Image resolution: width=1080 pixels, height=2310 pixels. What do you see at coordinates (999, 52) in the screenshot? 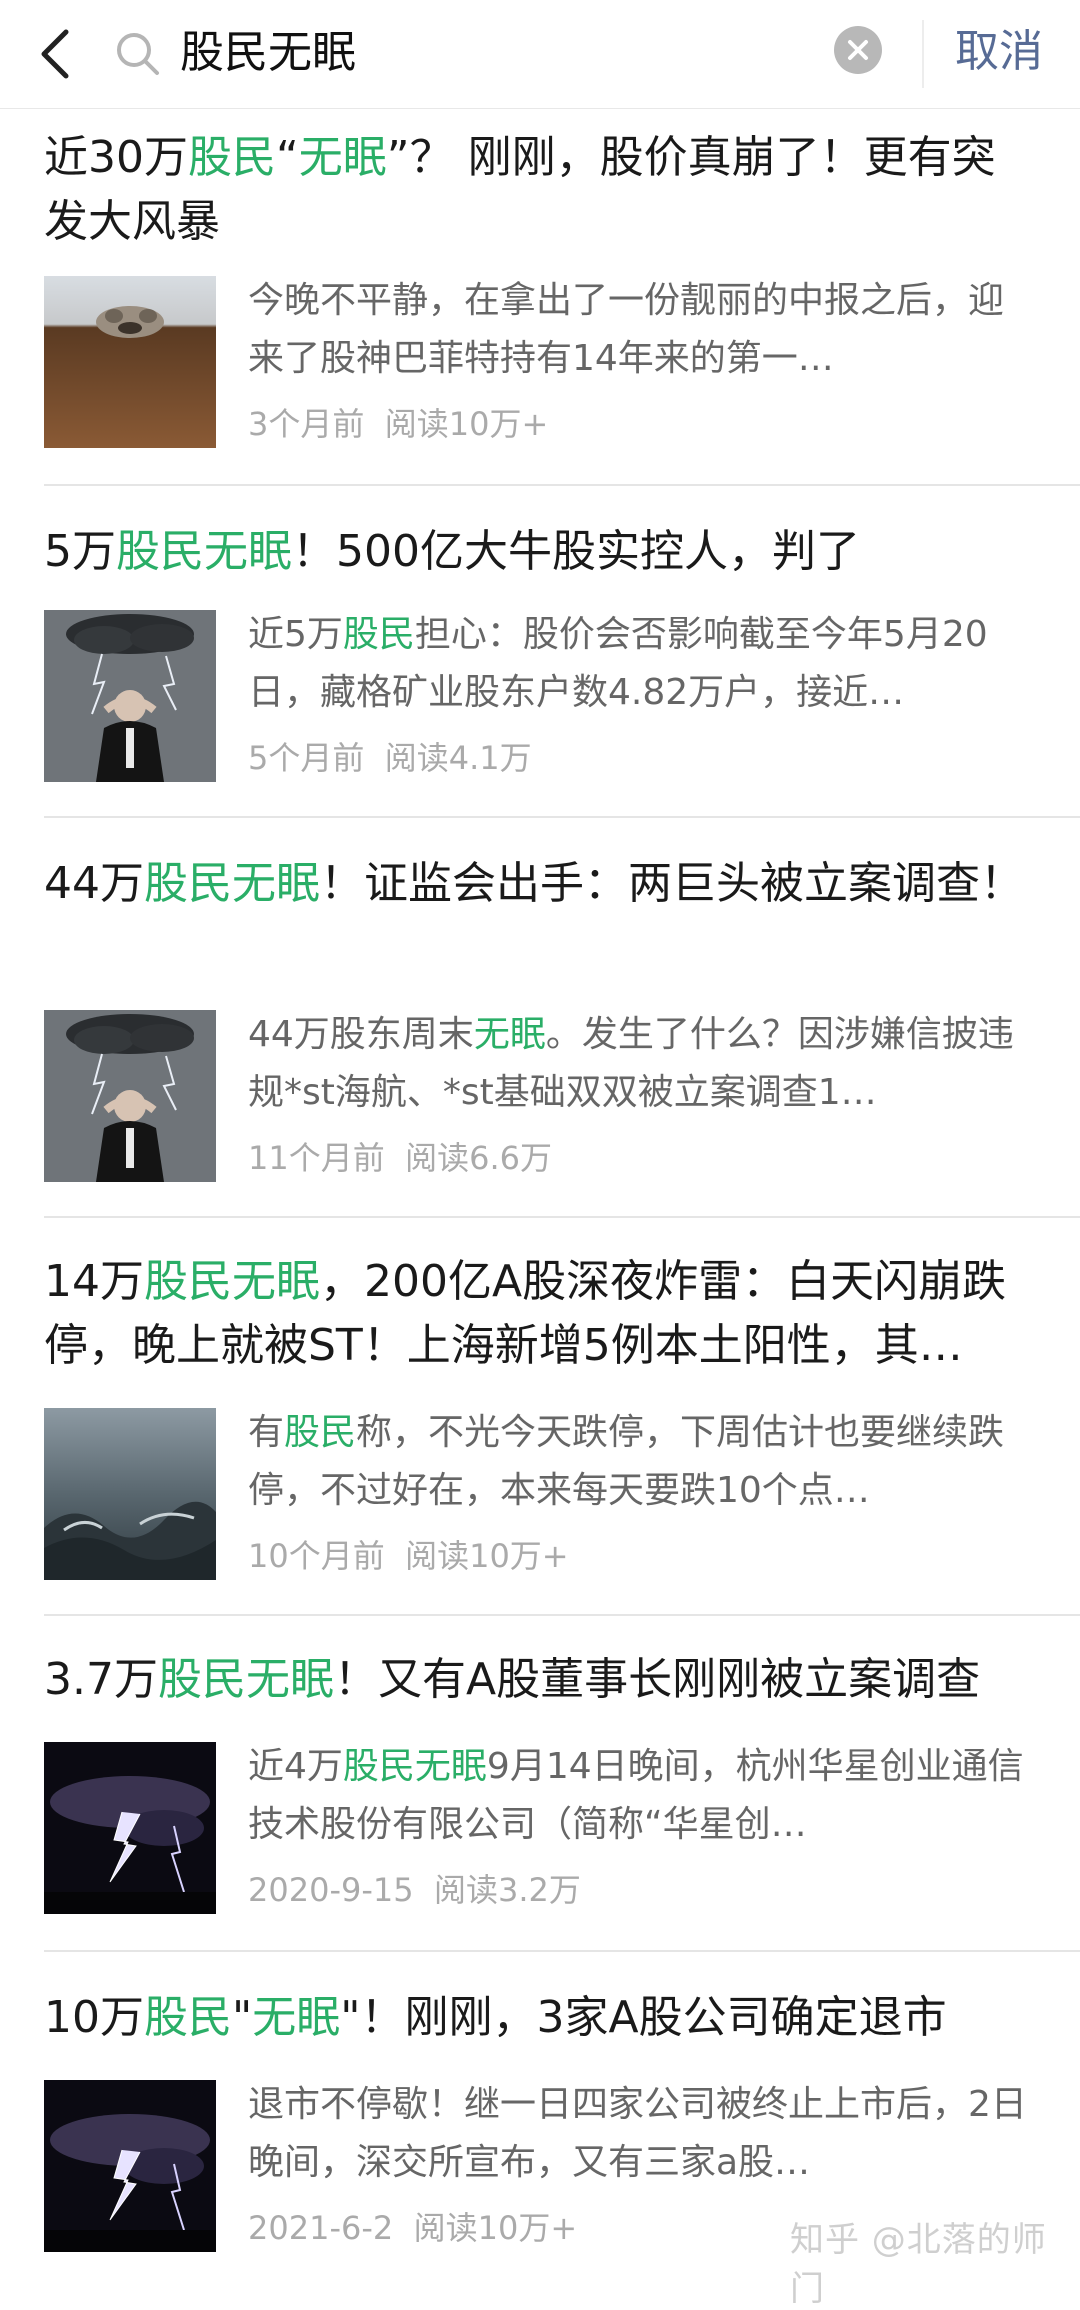
I see `cancel-button: 取消` at bounding box center [999, 52].